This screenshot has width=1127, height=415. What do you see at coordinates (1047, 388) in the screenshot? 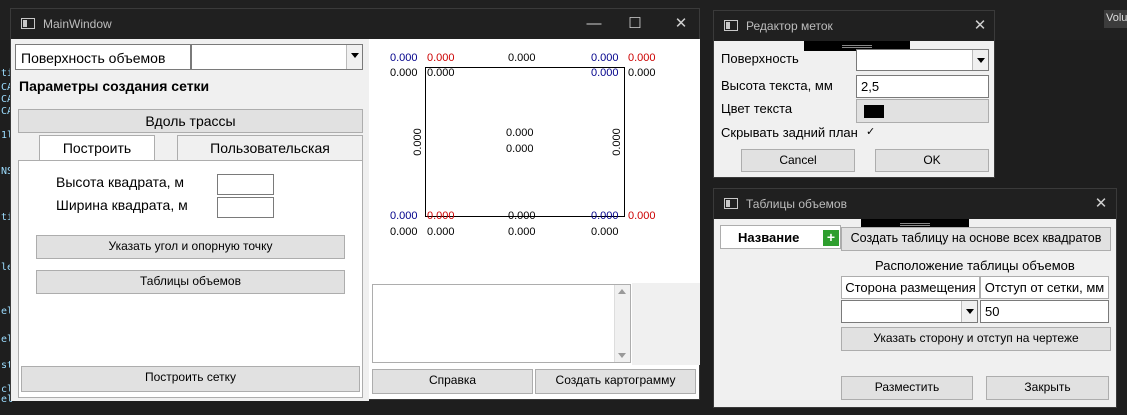
I see `close-button: Закрыть` at bounding box center [1047, 388].